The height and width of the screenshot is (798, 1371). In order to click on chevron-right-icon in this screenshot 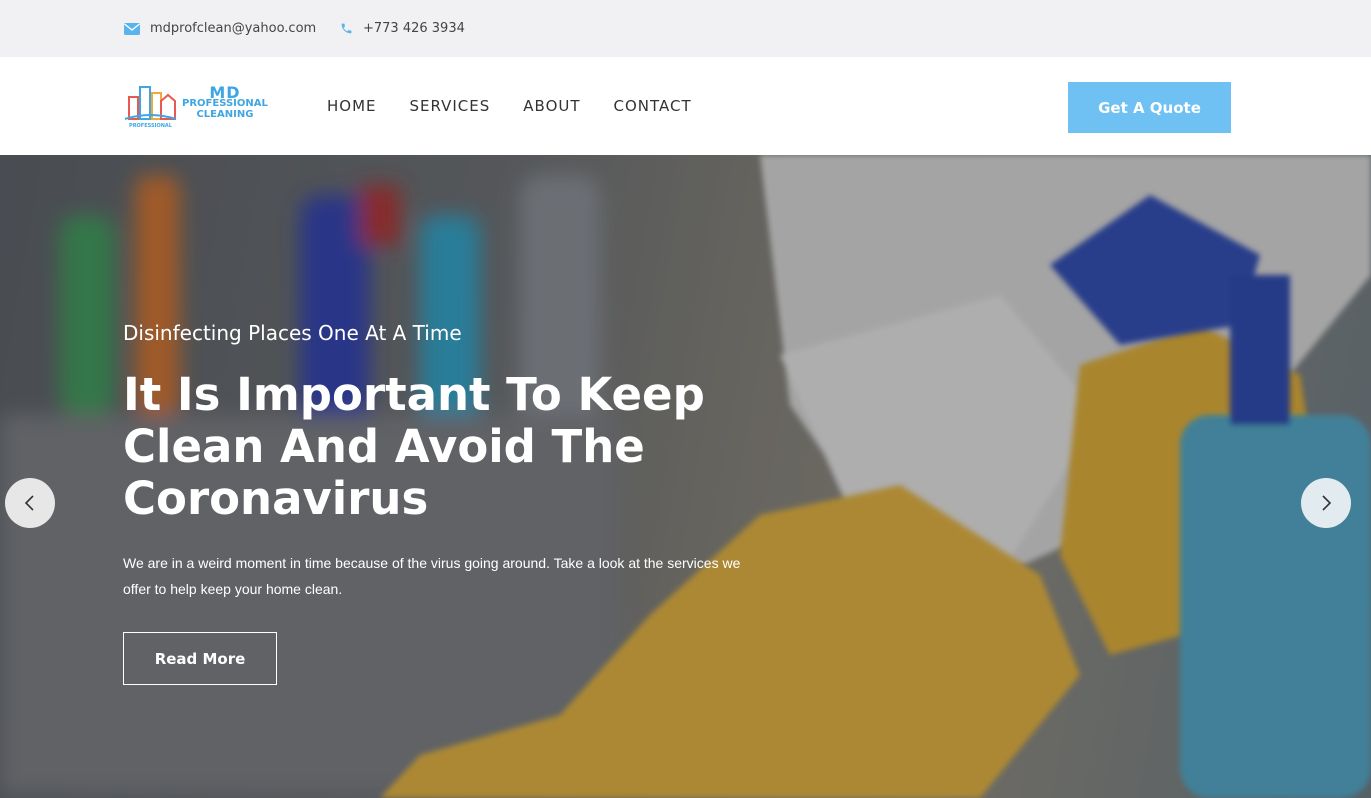, I will do `click(1327, 503)`.